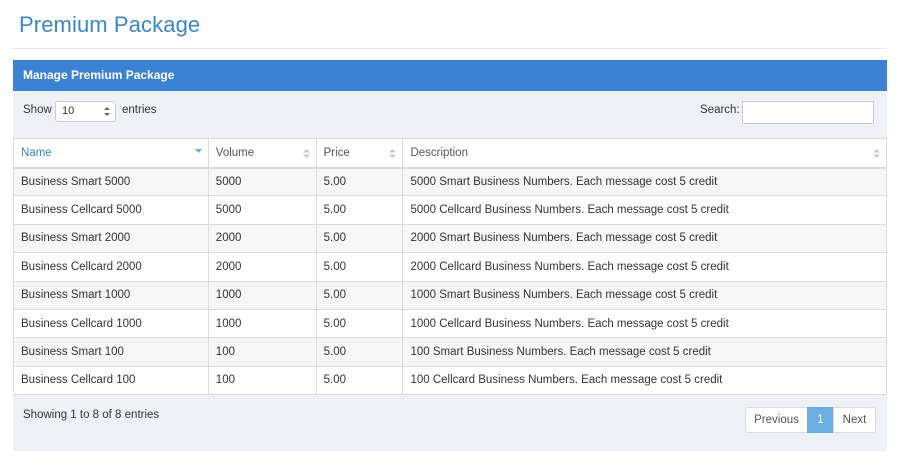  Describe the element at coordinates (111, 323) in the screenshot. I see `cell-name: Business Cellcard 1000` at that location.